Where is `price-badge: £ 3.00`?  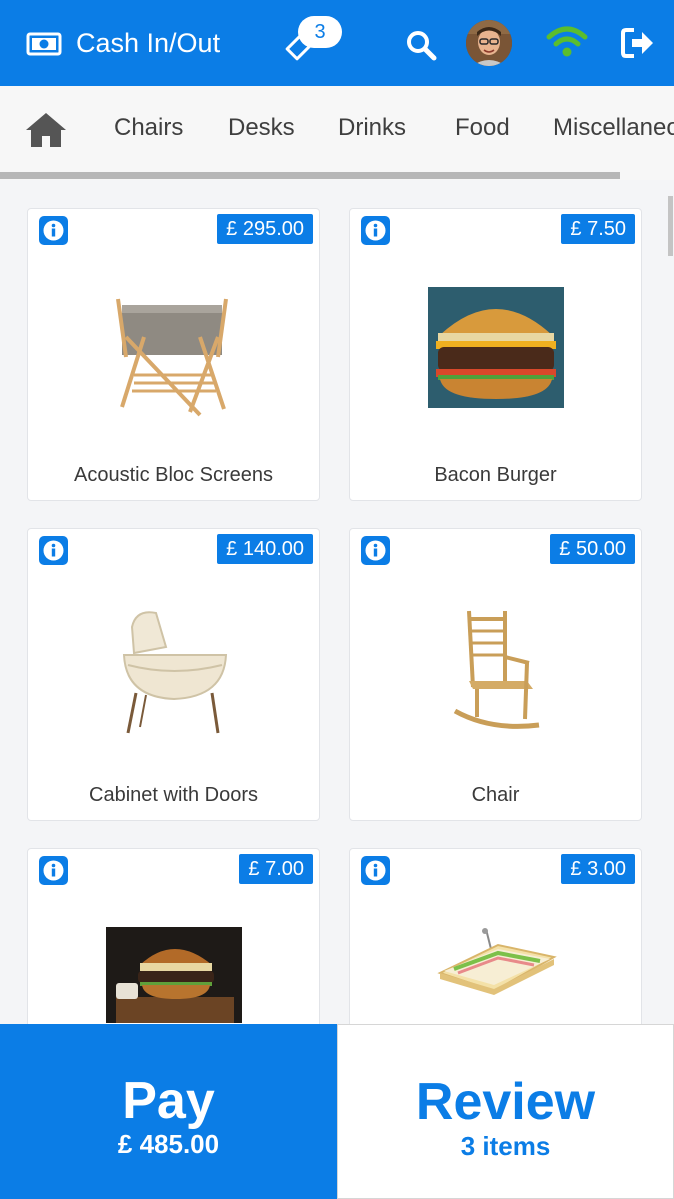 price-badge: £ 3.00 is located at coordinates (598, 869).